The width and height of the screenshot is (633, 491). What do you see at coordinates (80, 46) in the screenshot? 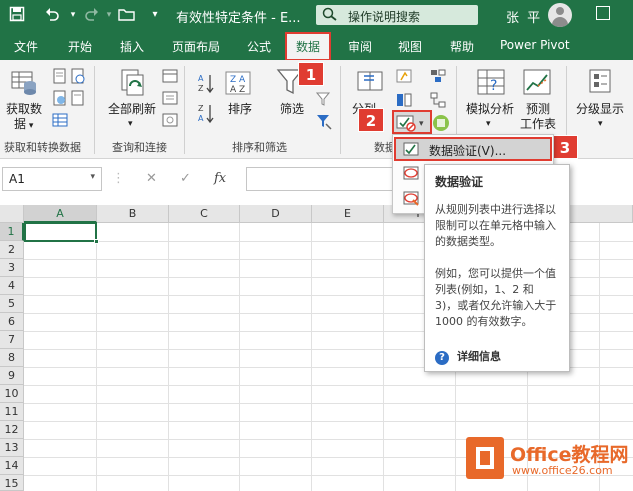
I see `tab-home: 开始` at bounding box center [80, 46].